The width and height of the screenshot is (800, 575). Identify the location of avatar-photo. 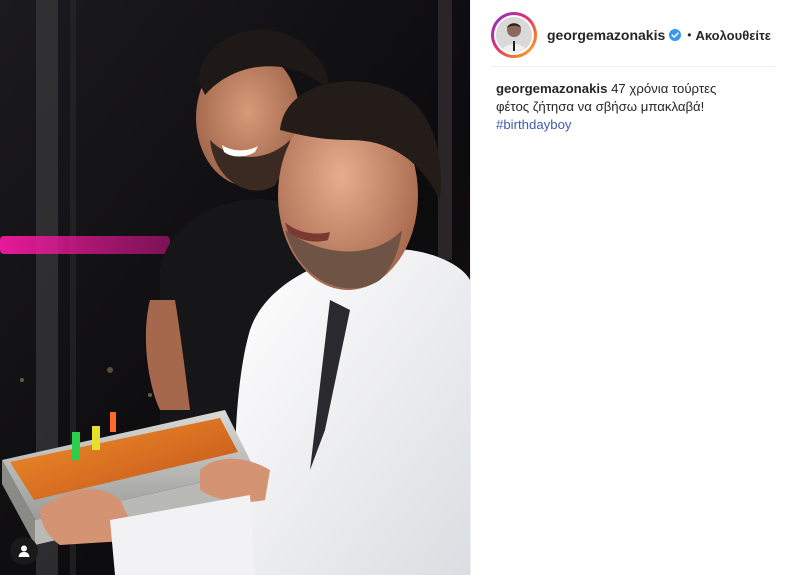
(514, 35).